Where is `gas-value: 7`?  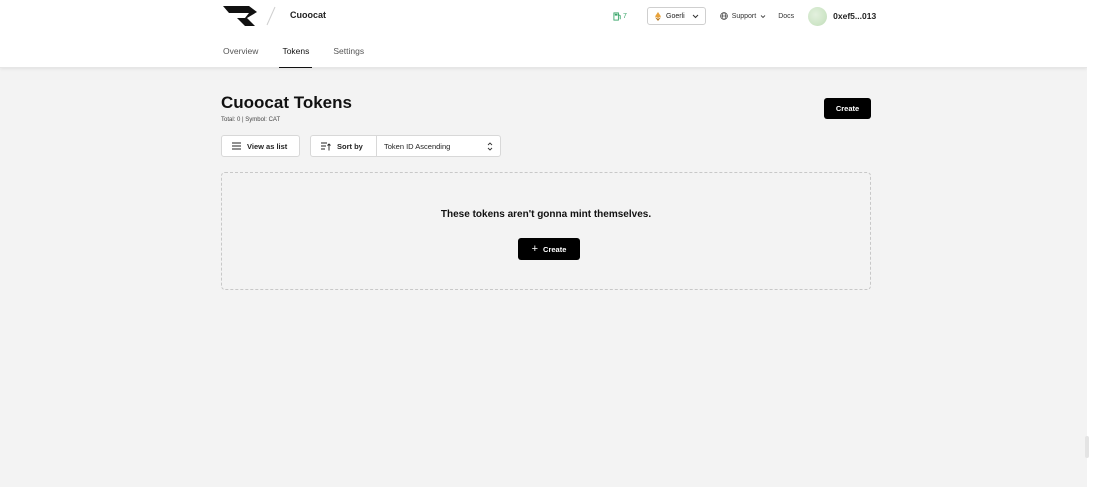
gas-value: 7 is located at coordinates (625, 16).